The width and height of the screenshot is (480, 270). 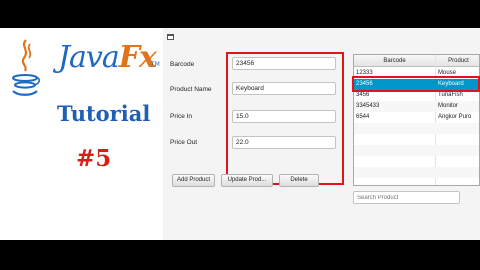 What do you see at coordinates (394, 61) in the screenshot?
I see `column-header-barcode: Barcode` at bounding box center [394, 61].